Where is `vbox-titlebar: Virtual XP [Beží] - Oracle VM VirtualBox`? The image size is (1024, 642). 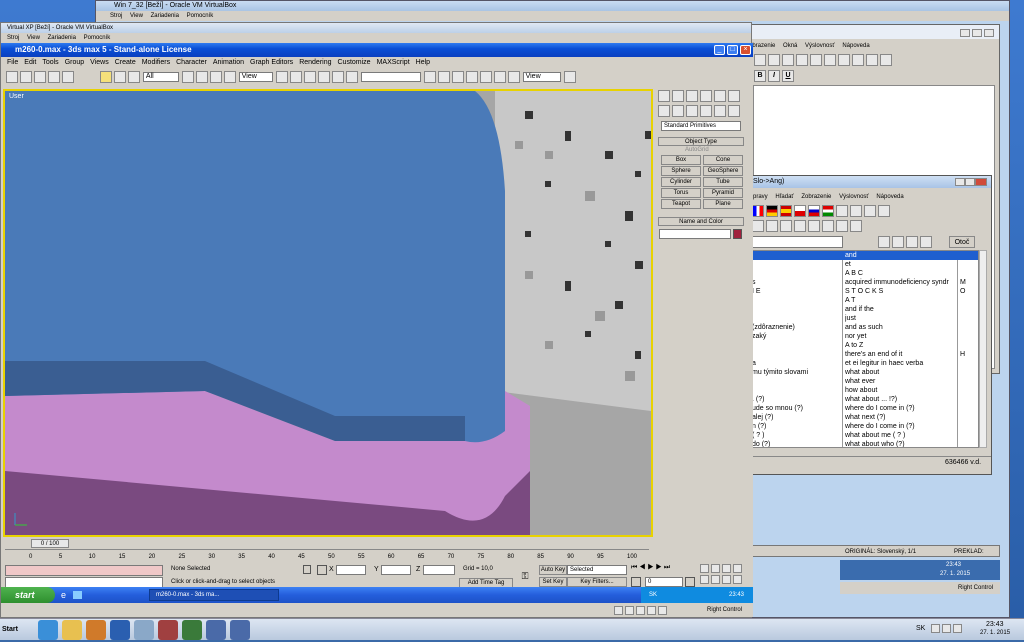 vbox-titlebar: Virtual XP [Beží] - Oracle VM VirtualBox is located at coordinates (376, 28).